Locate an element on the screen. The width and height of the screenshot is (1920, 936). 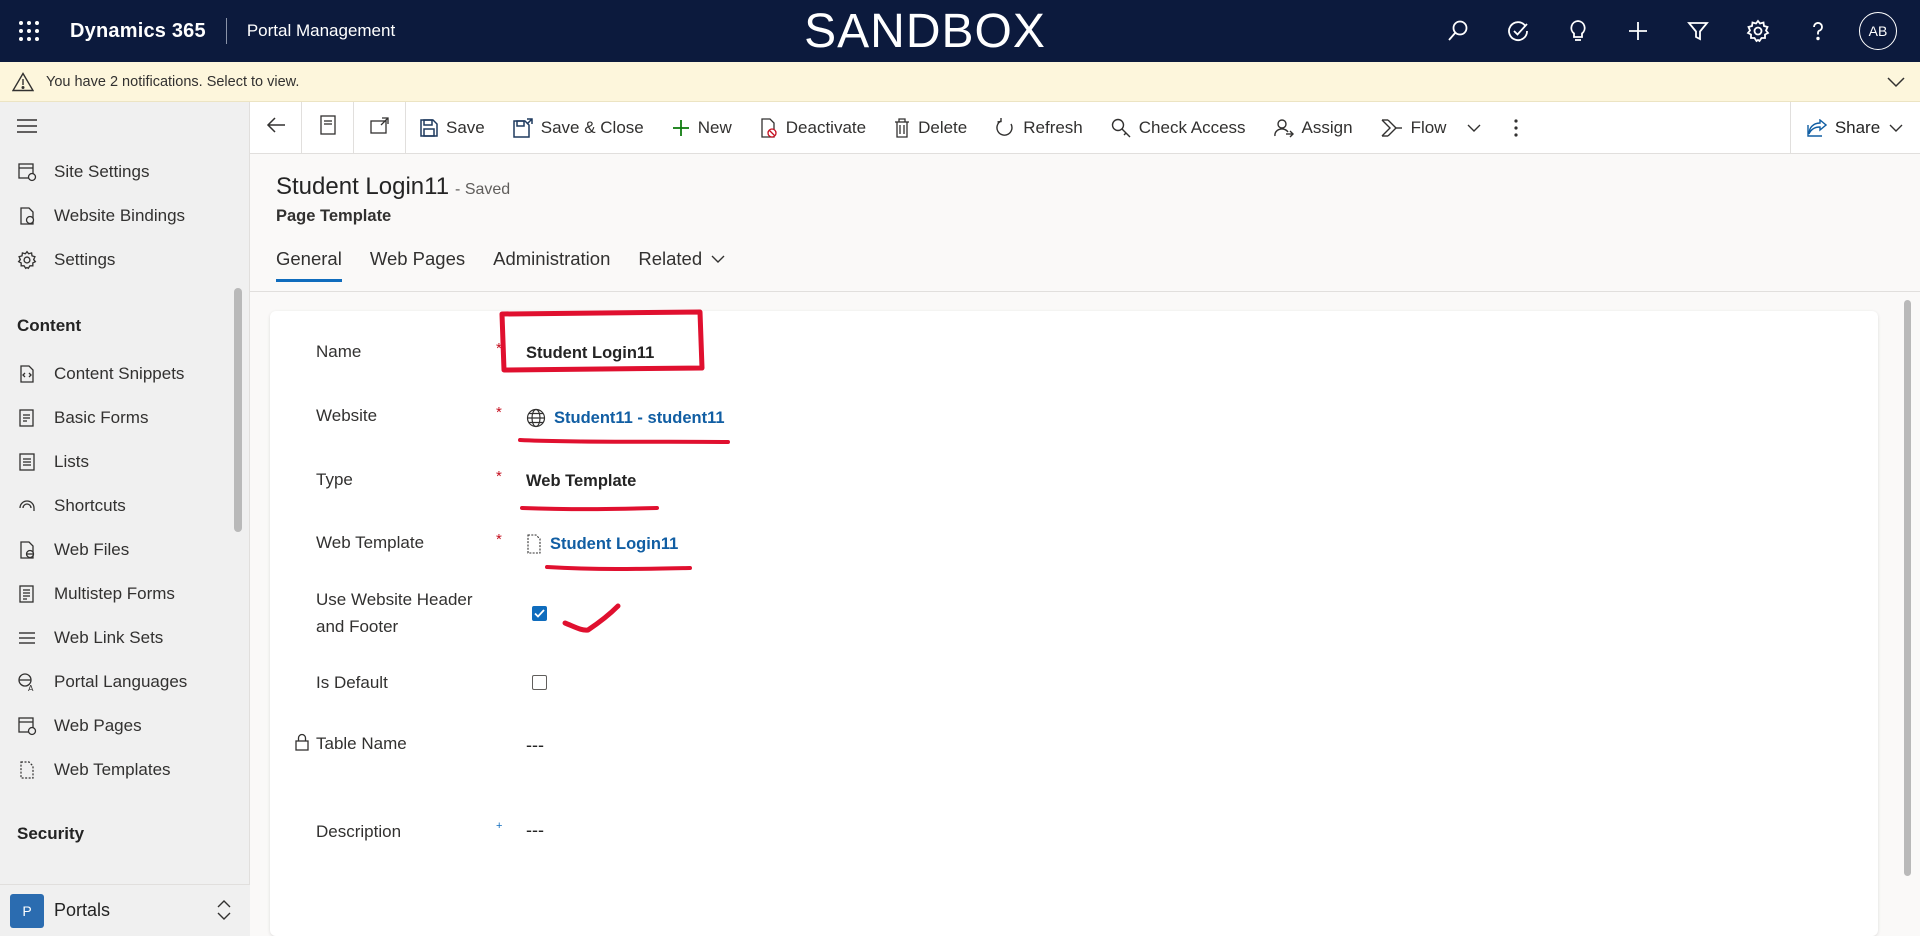
save-close-label: Save & Close is located at coordinates (592, 127).